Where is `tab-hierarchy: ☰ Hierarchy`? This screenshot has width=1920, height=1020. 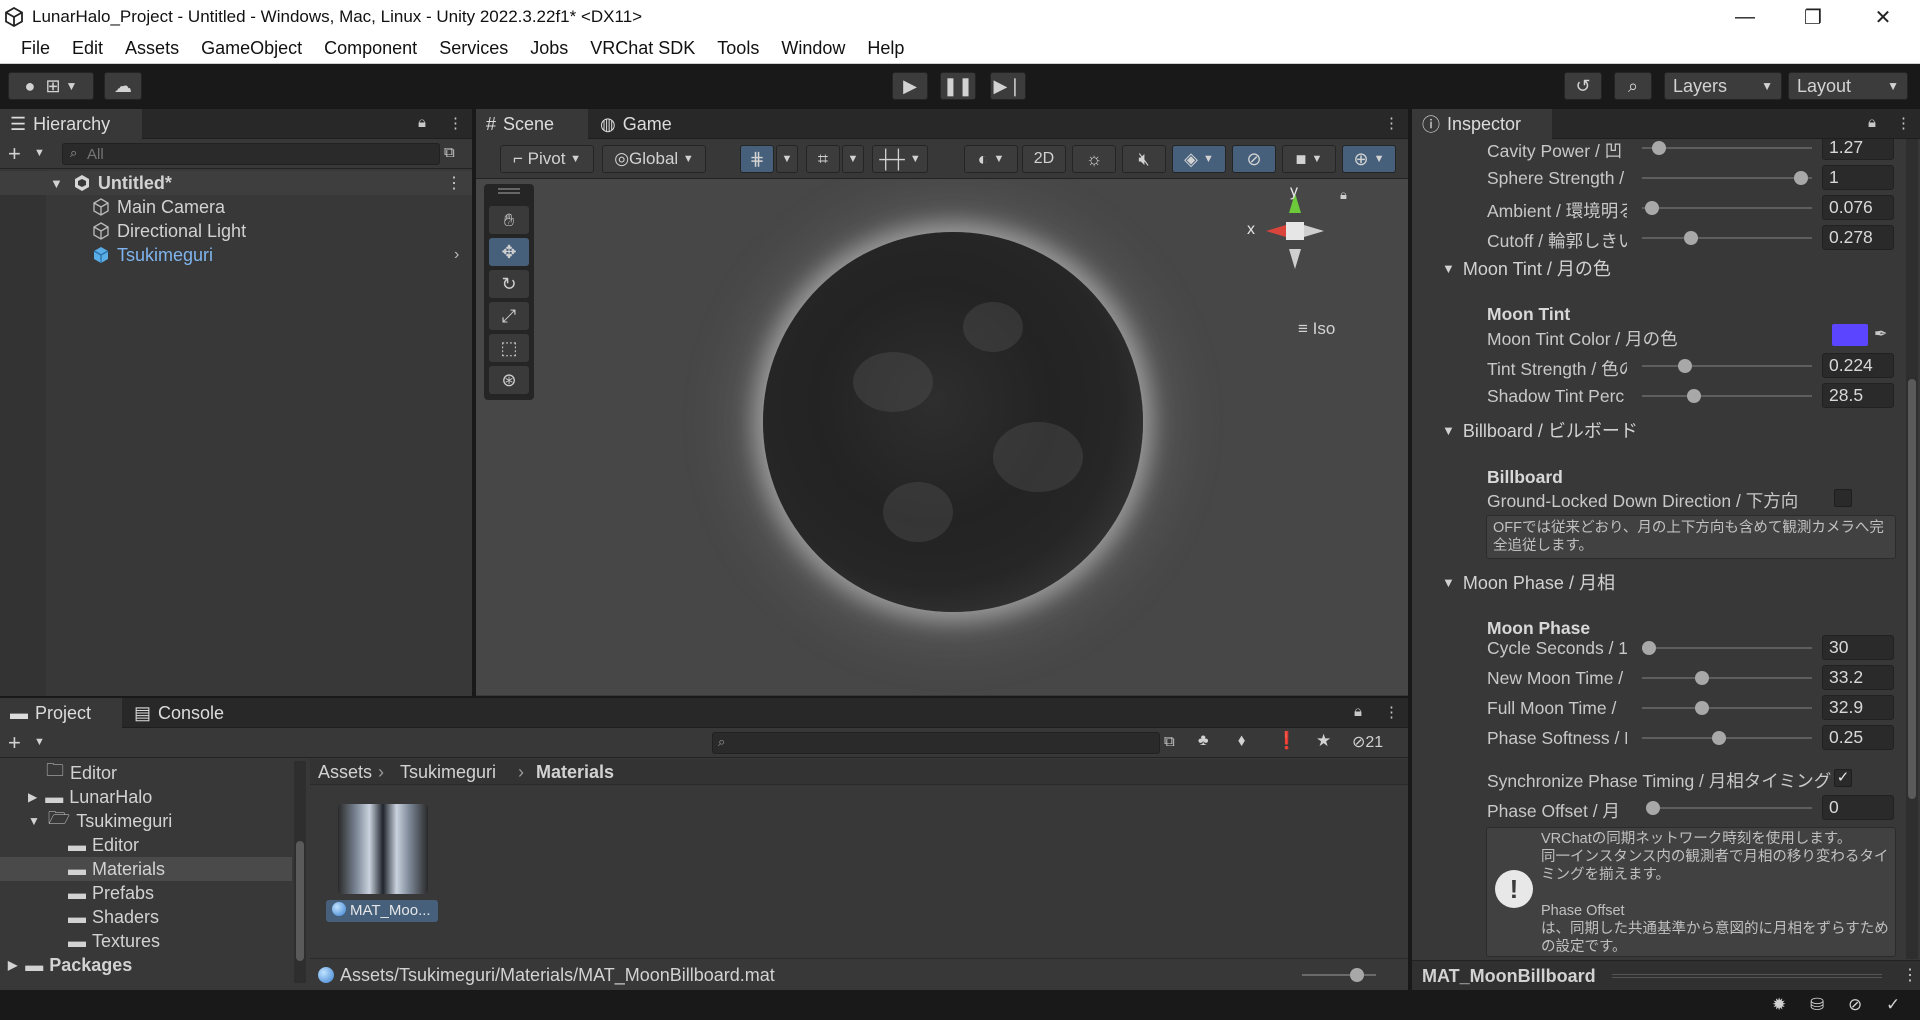
tab-hierarchy: ☰ Hierarchy is located at coordinates (71, 124).